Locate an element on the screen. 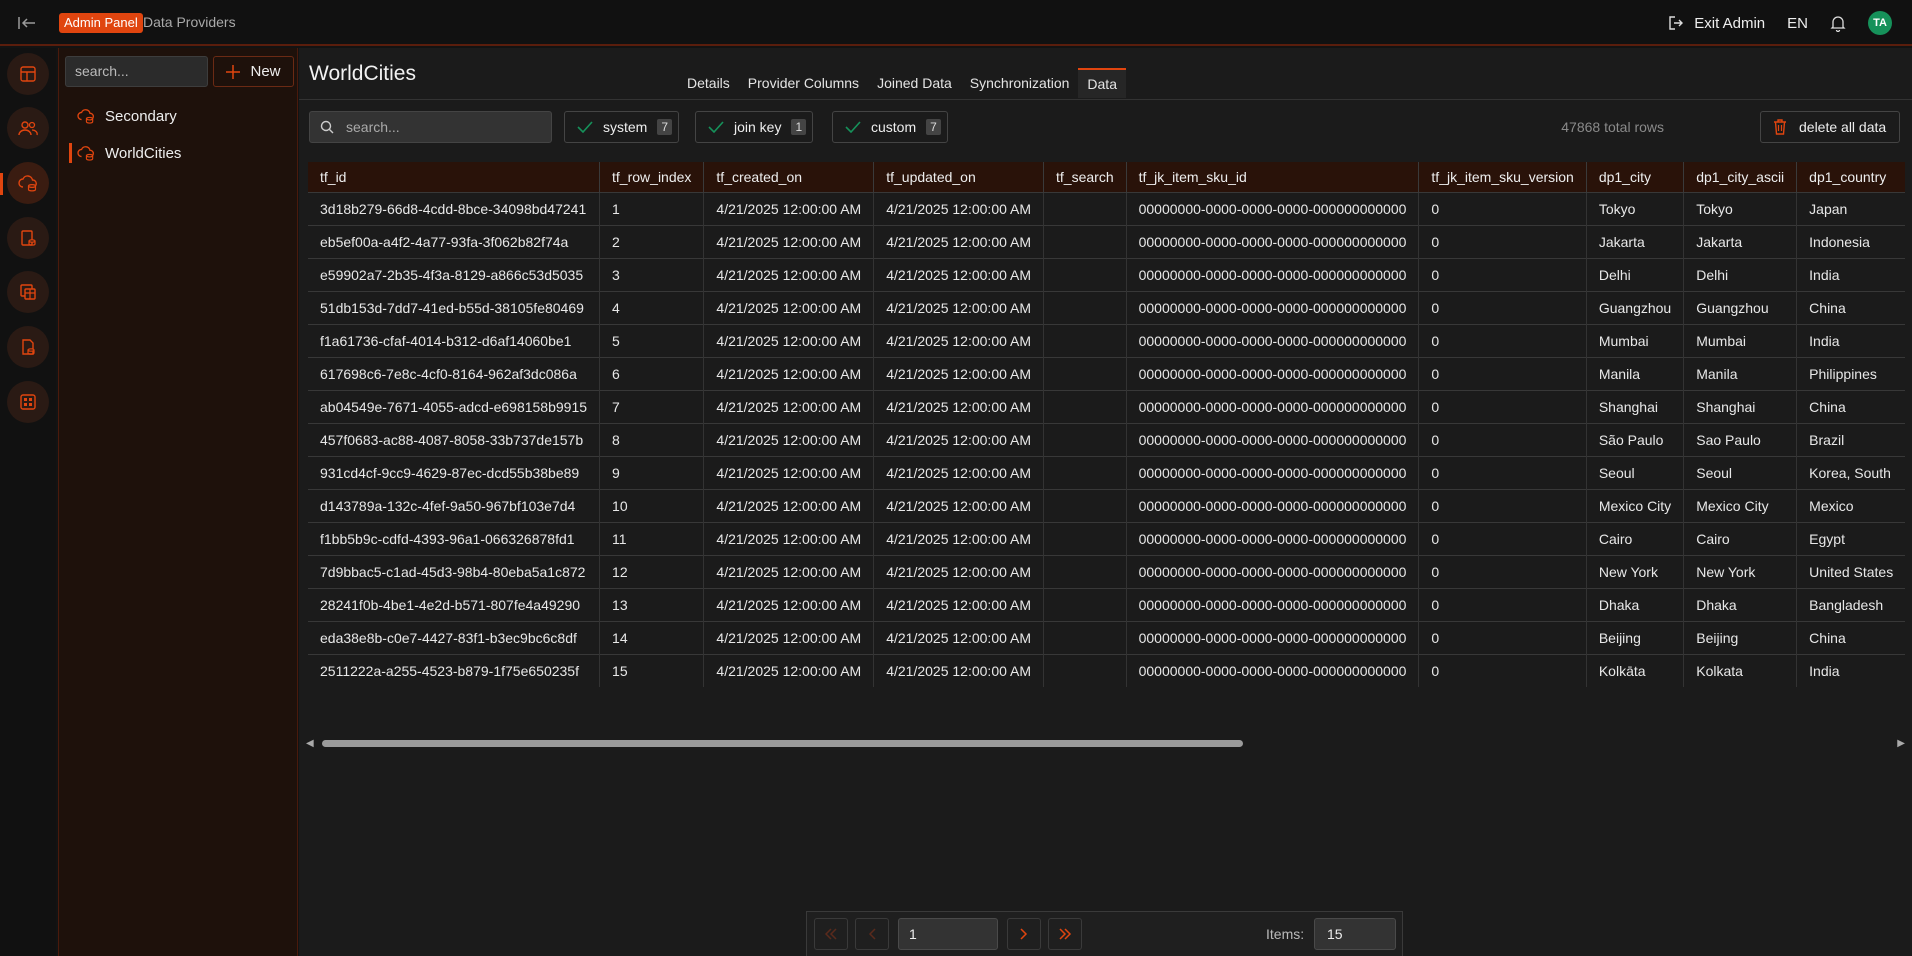 The image size is (1912, 956). table-cell: f1a61736-cfaf-4014-b312-d6af14060be1 is located at coordinates (454, 340).